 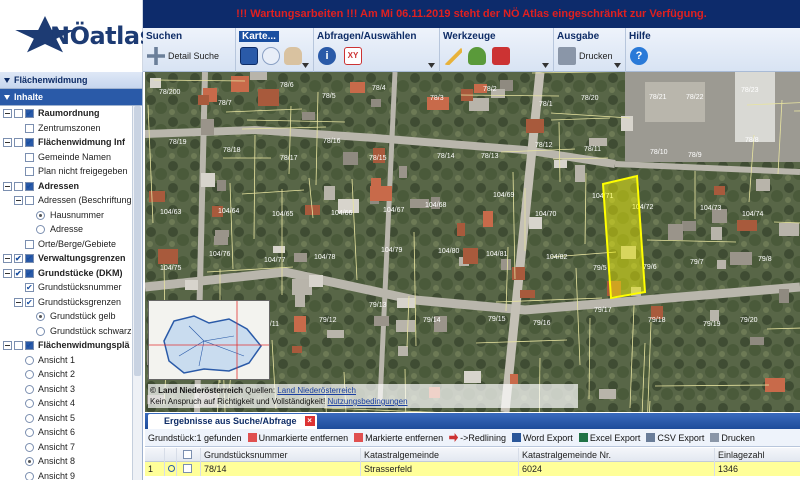 I want to click on scrollbar-thumb, so click(x=137, y=241).